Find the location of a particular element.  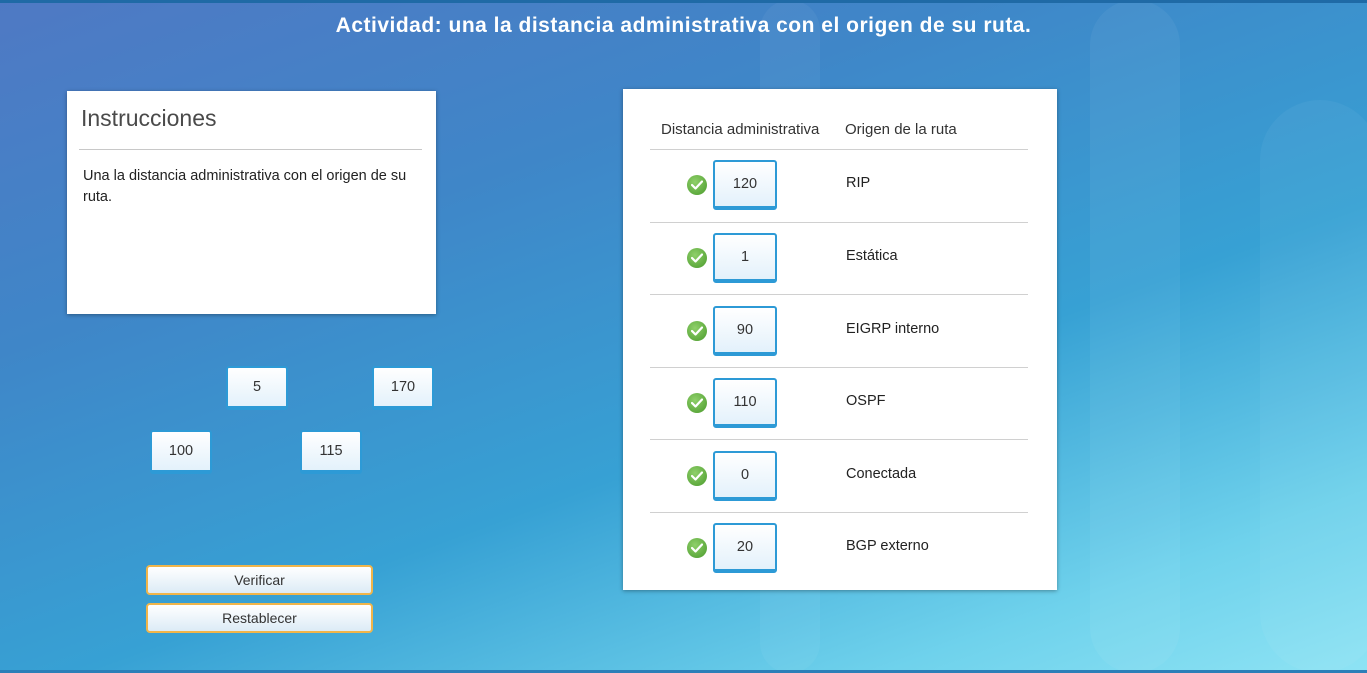

placed-tile: 0 is located at coordinates (745, 475).